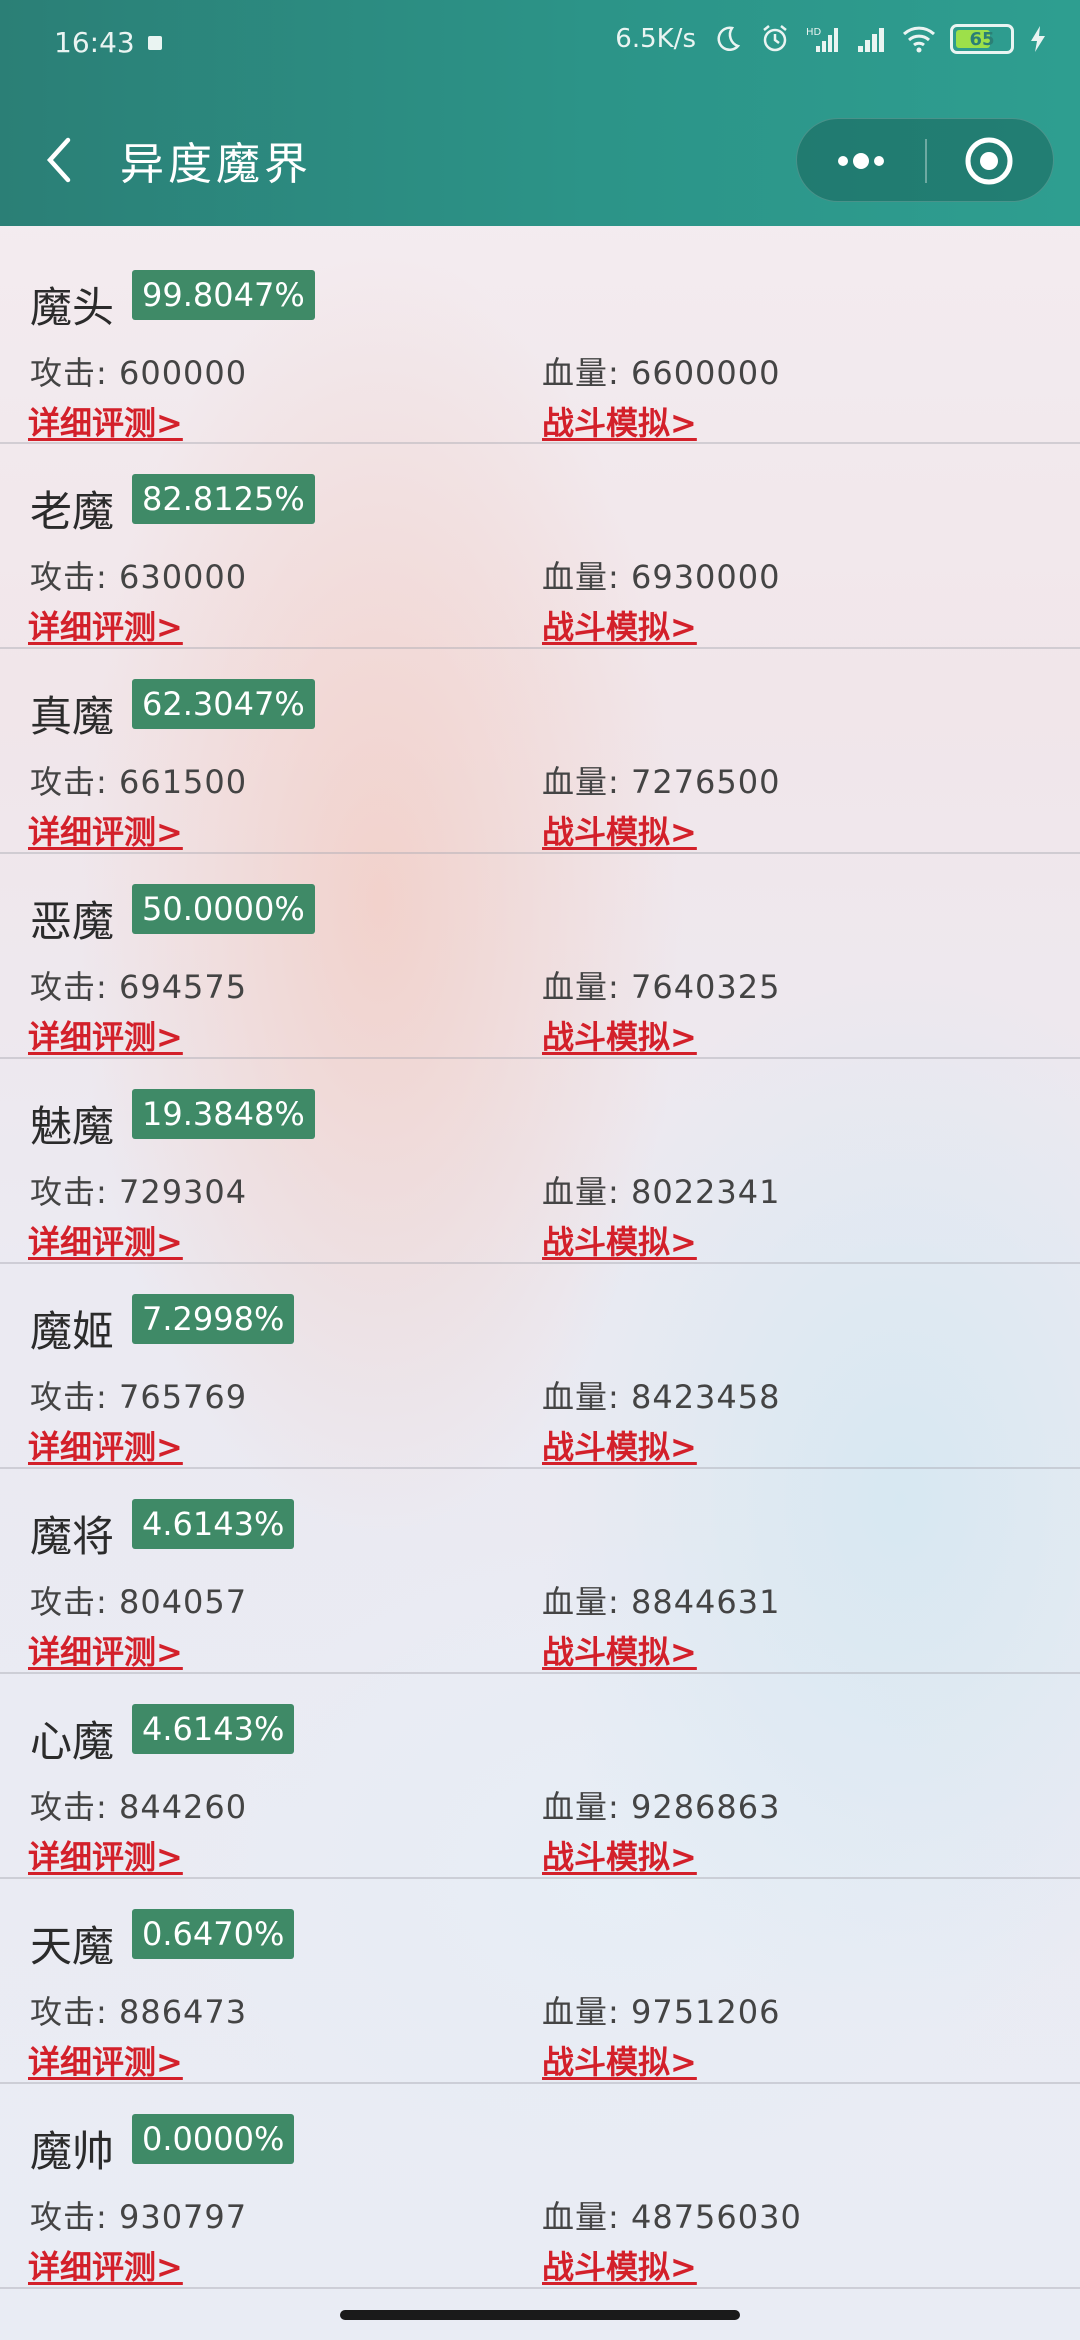 Image resolution: width=1080 pixels, height=2340 pixels. I want to click on attack-value: 661500, so click(183, 782).